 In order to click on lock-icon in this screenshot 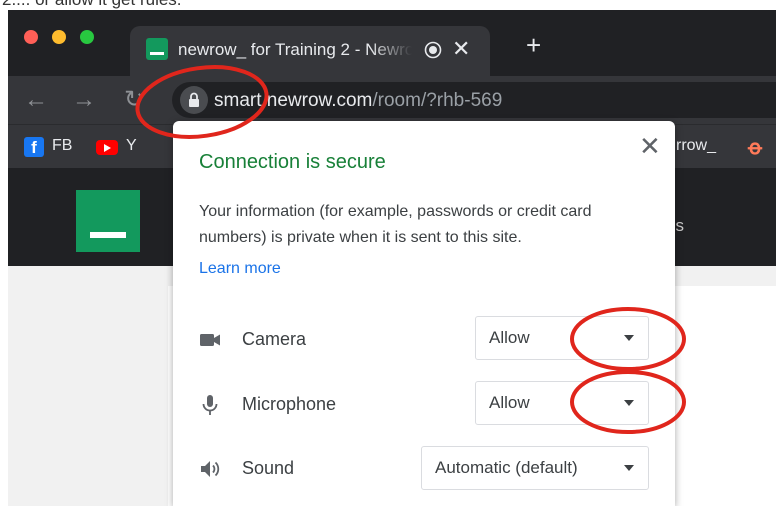, I will do `click(194, 99)`.